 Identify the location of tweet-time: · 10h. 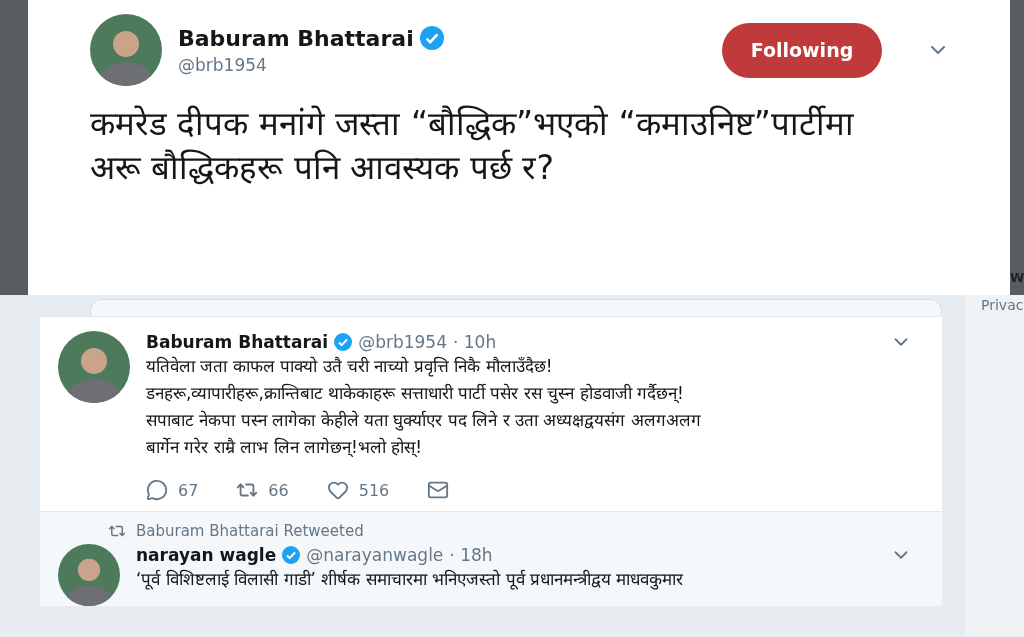
(475, 342).